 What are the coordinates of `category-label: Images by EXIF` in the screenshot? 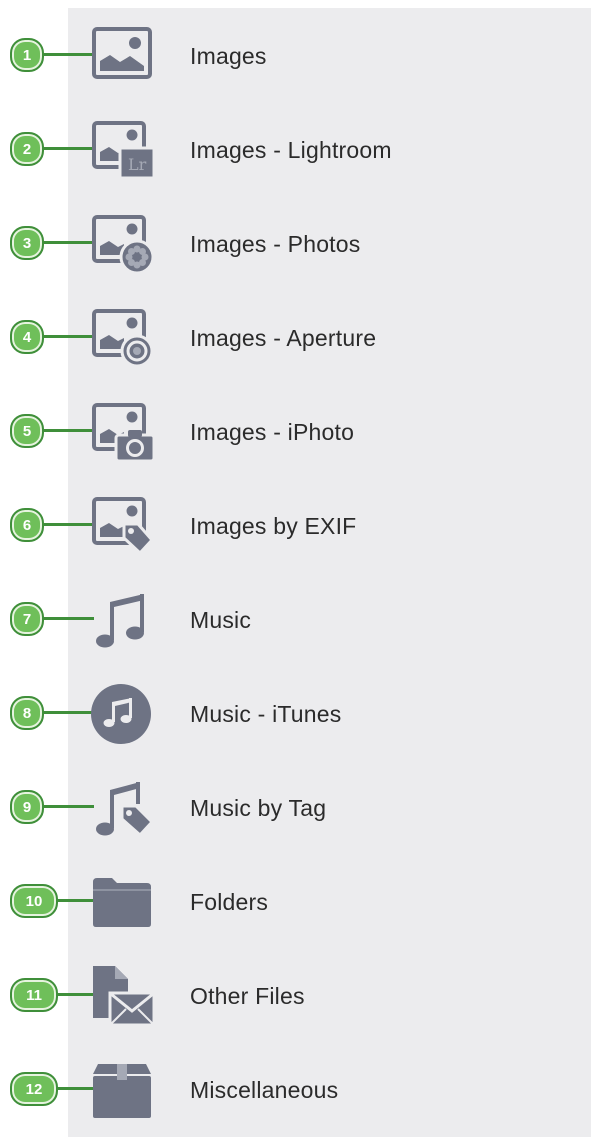 It's located at (273, 526).